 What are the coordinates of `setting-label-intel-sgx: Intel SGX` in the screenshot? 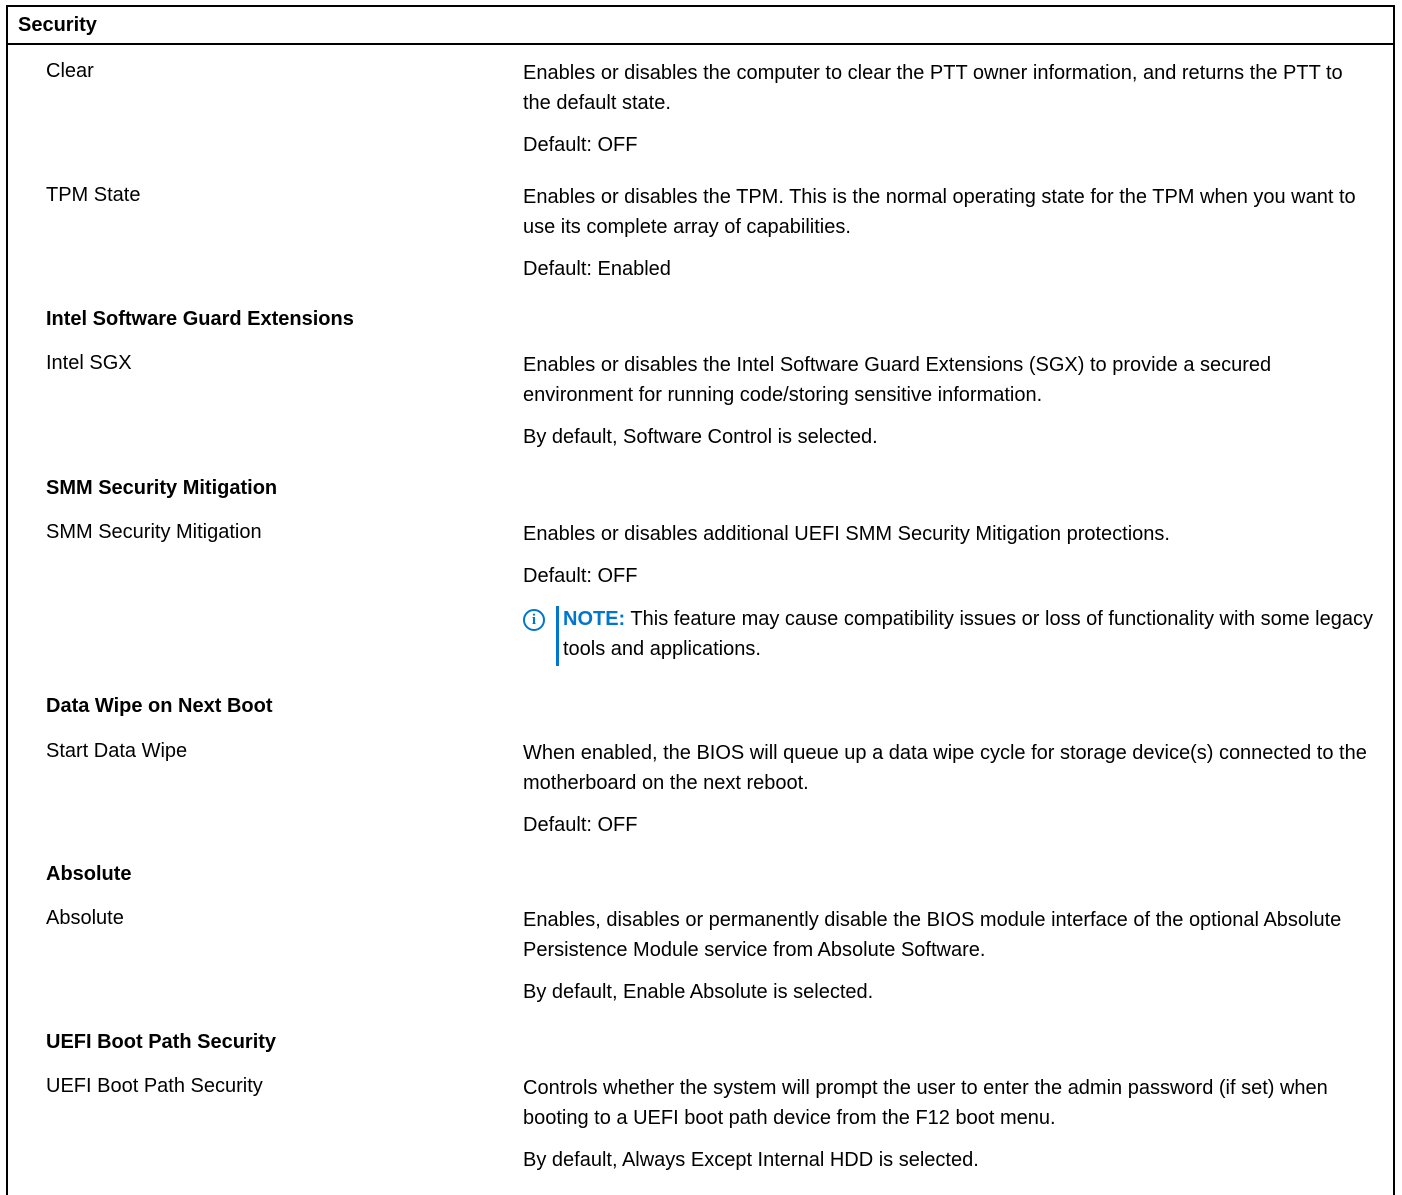 It's located at (89, 363).